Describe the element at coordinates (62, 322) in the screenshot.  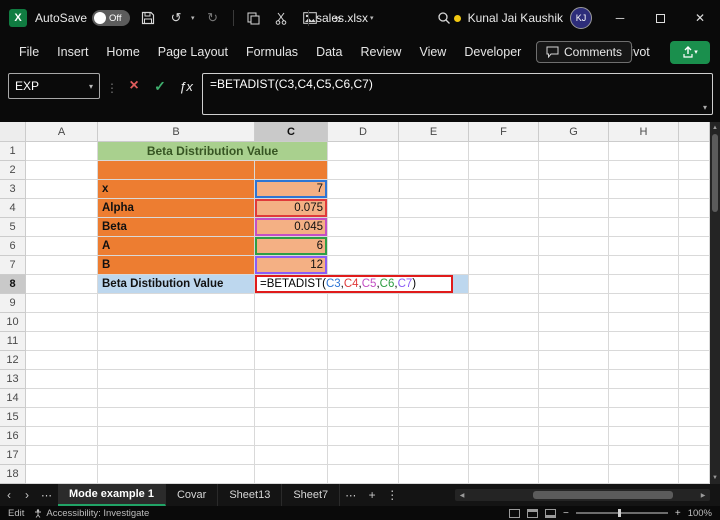
I see `cell-A10` at that location.